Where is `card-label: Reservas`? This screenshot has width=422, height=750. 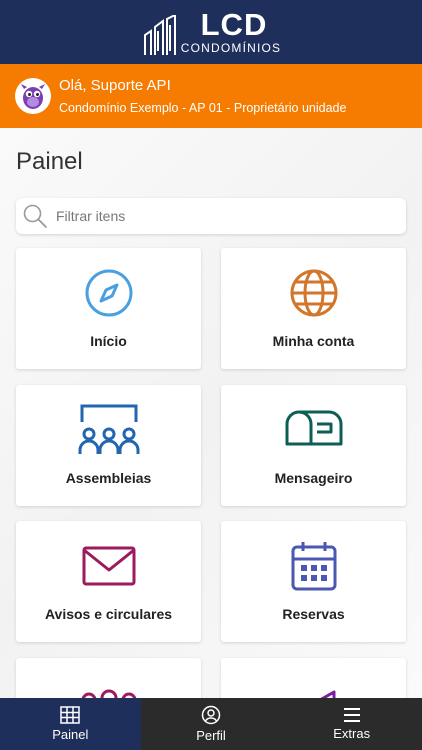 card-label: Reservas is located at coordinates (313, 614).